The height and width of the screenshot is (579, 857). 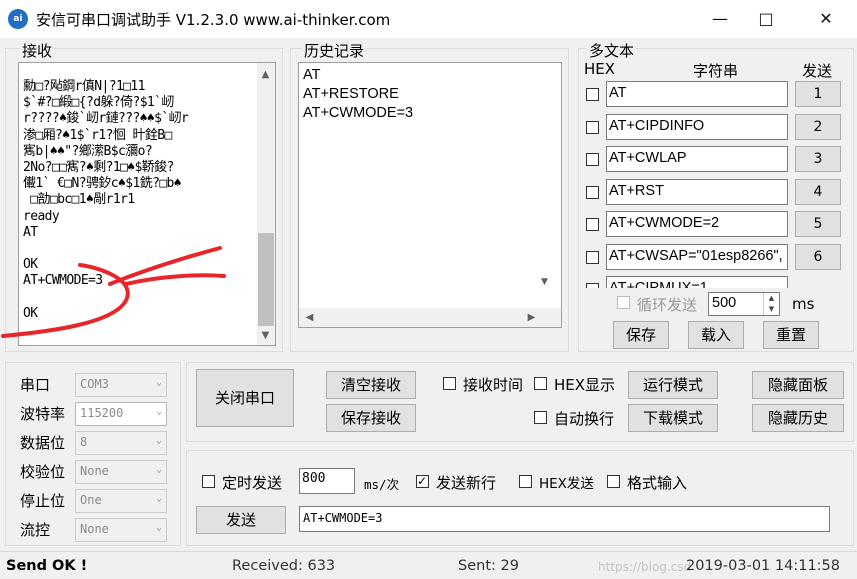 What do you see at coordinates (358, 75) in the screenshot?
I see `history-item: AT` at bounding box center [358, 75].